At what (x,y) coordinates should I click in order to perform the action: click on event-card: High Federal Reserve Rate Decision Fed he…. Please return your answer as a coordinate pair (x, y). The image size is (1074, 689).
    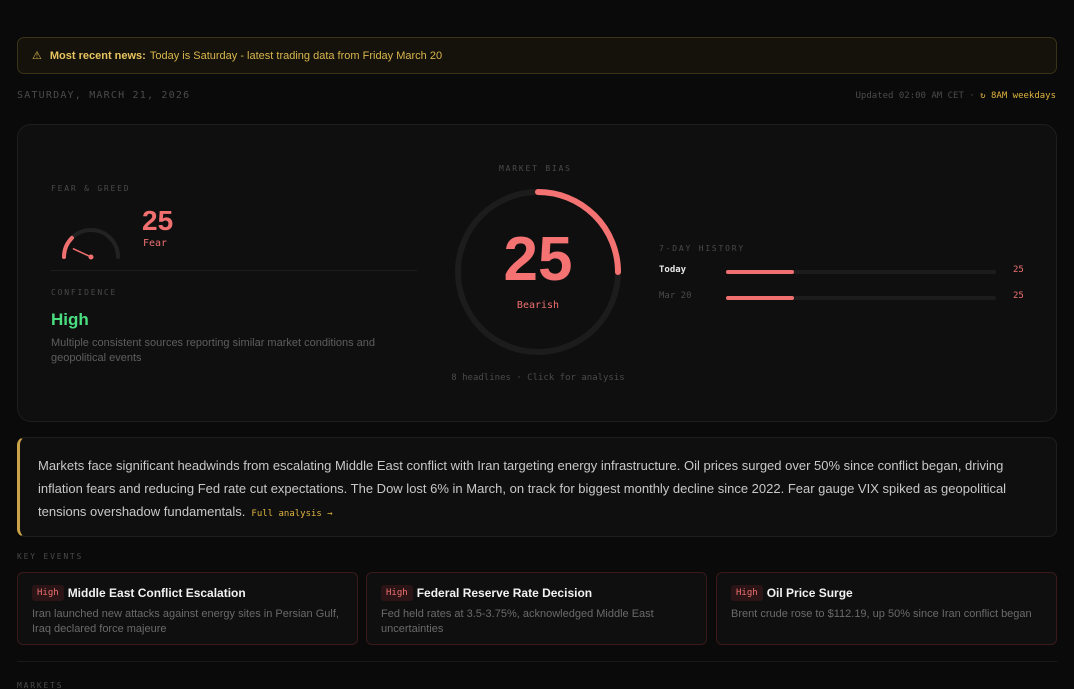
    Looking at the image, I should click on (536, 608).